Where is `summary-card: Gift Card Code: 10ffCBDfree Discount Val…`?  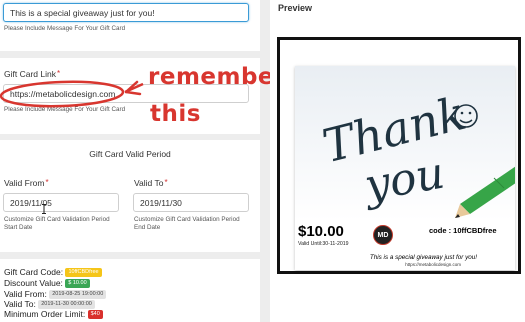
summary-card: Gift Card Code: 10ffCBDfree Discount Val… is located at coordinates (130, 290).